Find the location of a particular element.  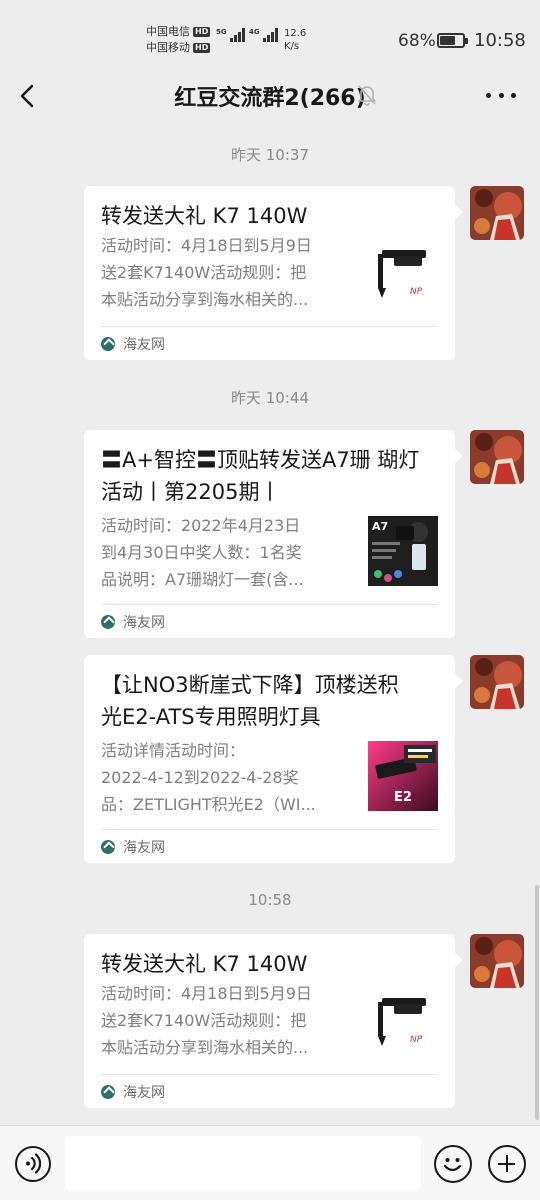

voice-button is located at coordinates (33, 1164).